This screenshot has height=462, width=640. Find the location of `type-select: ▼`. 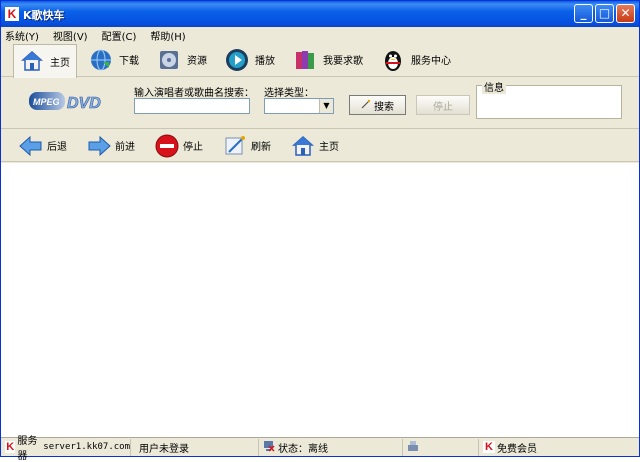

type-select: ▼ is located at coordinates (299, 106).